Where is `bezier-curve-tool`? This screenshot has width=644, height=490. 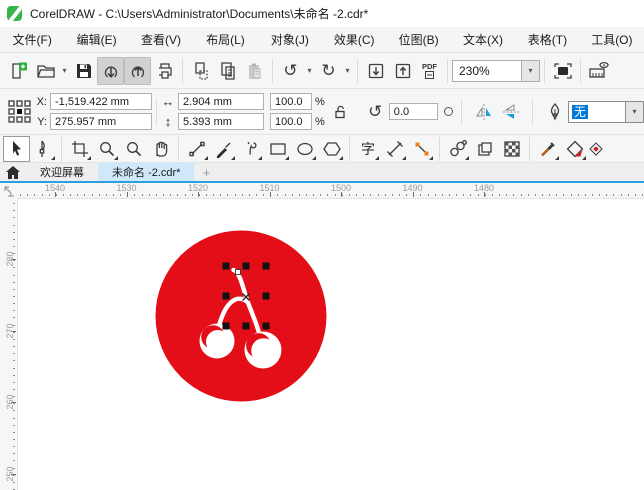 bezier-curve-tool is located at coordinates (250, 149).